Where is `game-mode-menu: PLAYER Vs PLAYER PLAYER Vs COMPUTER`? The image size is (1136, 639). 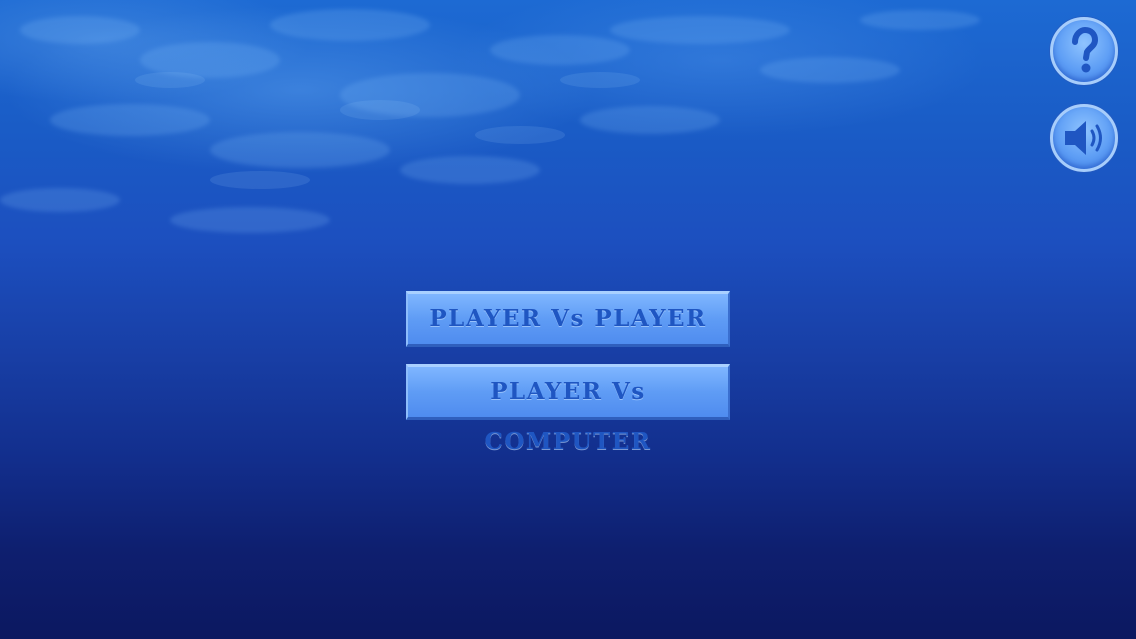 game-mode-menu: PLAYER Vs PLAYER PLAYER Vs COMPUTER is located at coordinates (568, 373).